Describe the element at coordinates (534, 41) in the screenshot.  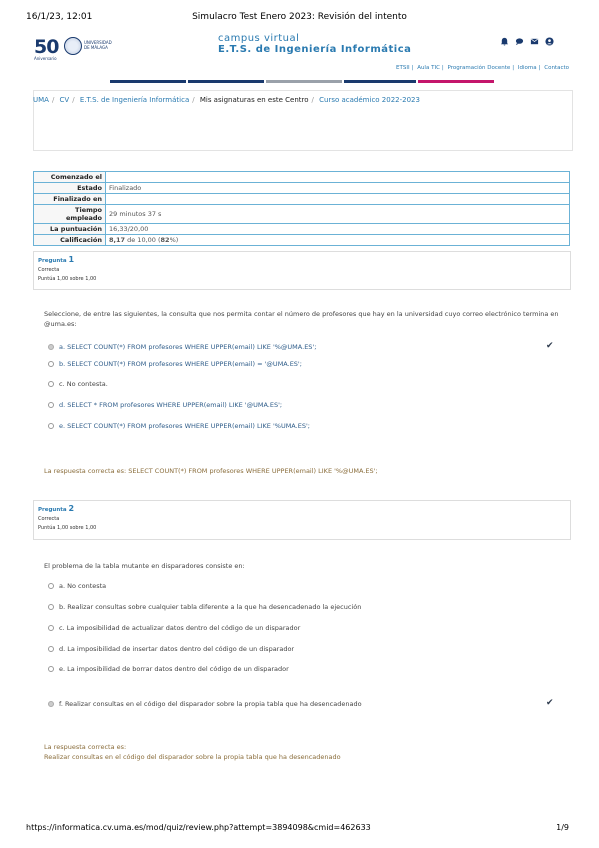
I see `mail-icon` at that location.